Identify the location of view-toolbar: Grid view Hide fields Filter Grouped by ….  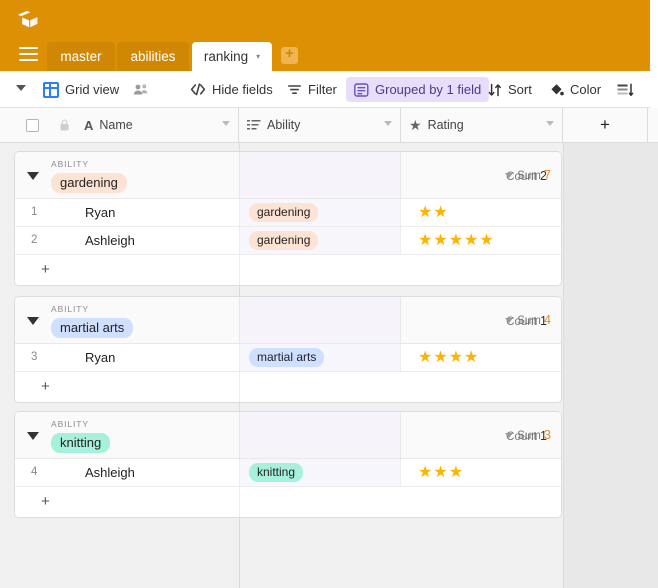
(329, 89).